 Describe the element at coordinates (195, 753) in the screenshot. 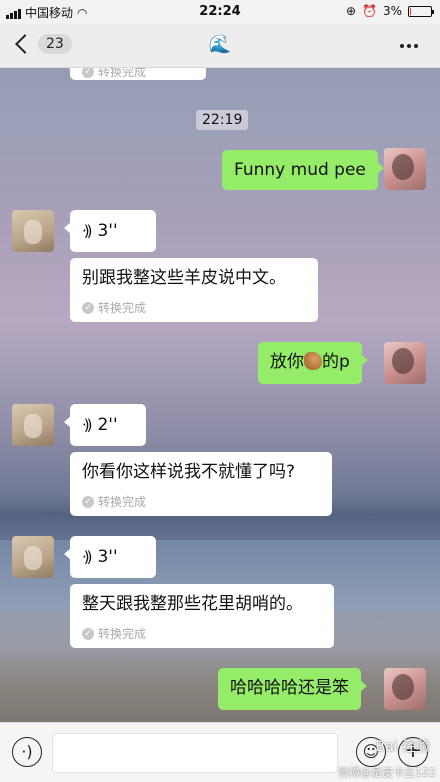

I see `message-input` at that location.